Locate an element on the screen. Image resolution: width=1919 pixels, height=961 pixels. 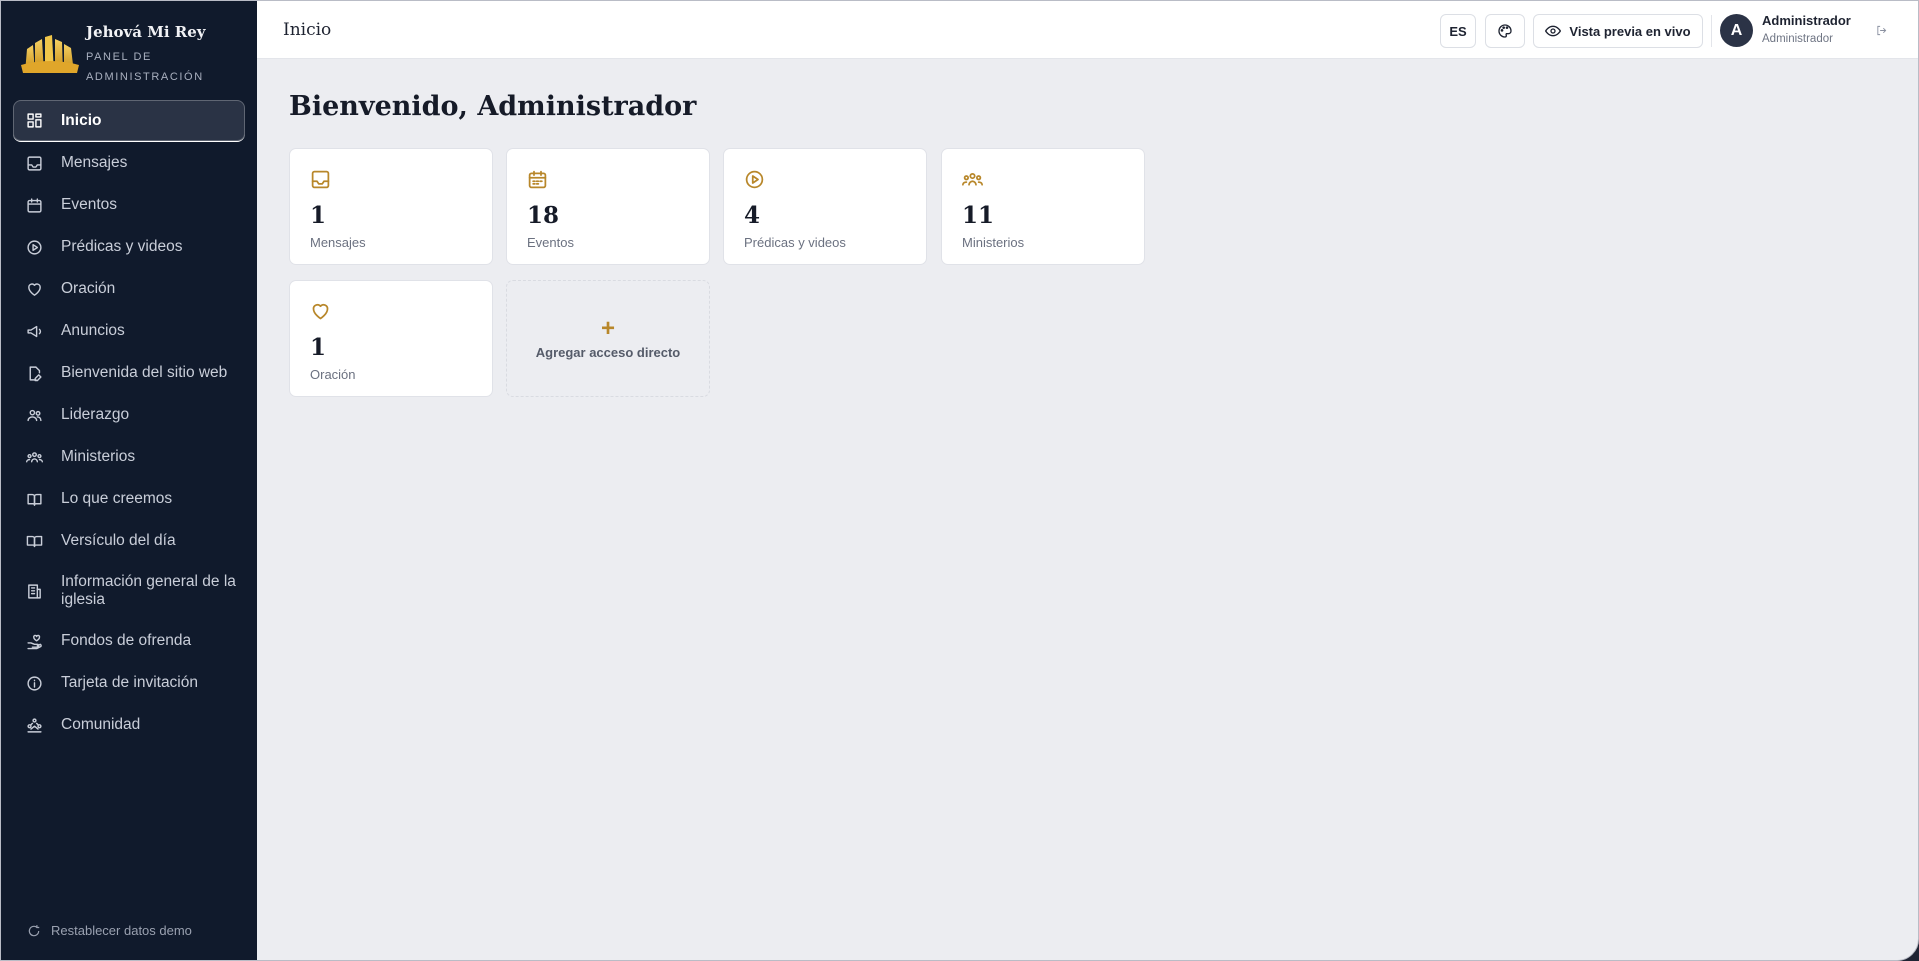
palette-icon is located at coordinates (1505, 31).